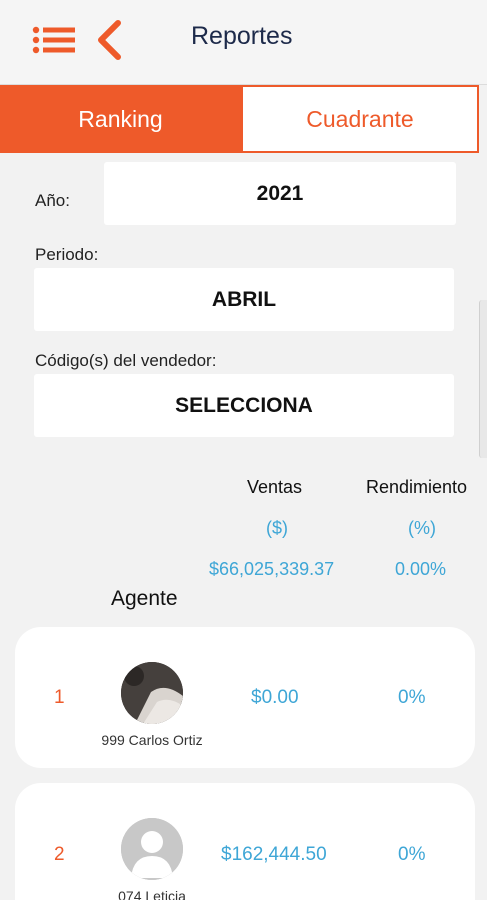 The width and height of the screenshot is (487, 900). I want to click on report-tabs: Ranking Cuadrante, so click(243, 119).